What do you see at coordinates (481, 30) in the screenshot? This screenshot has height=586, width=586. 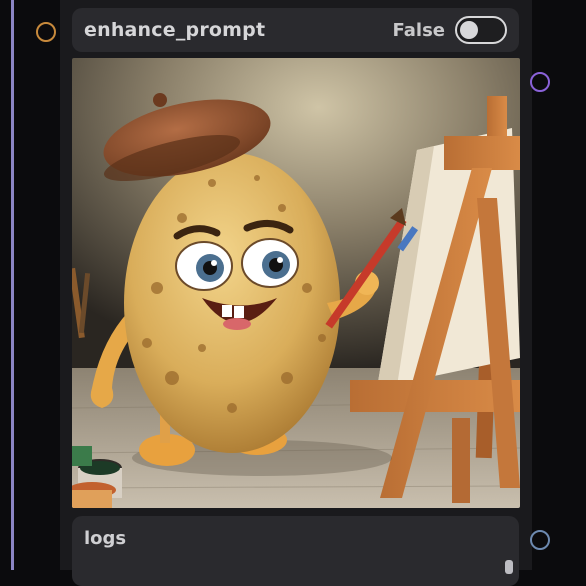 I see `enhance-prompt-toggle` at bounding box center [481, 30].